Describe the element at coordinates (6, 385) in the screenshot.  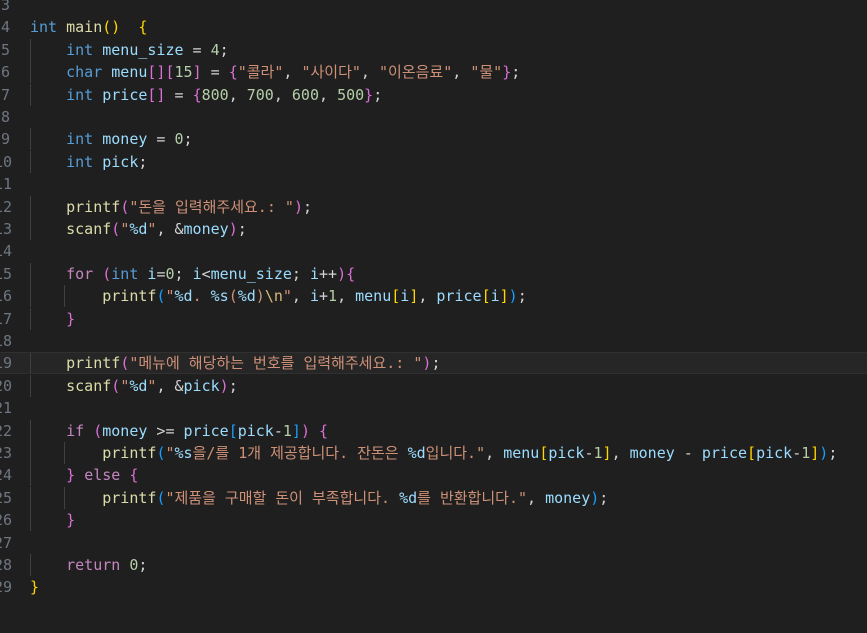
I see `line-number: 20` at that location.